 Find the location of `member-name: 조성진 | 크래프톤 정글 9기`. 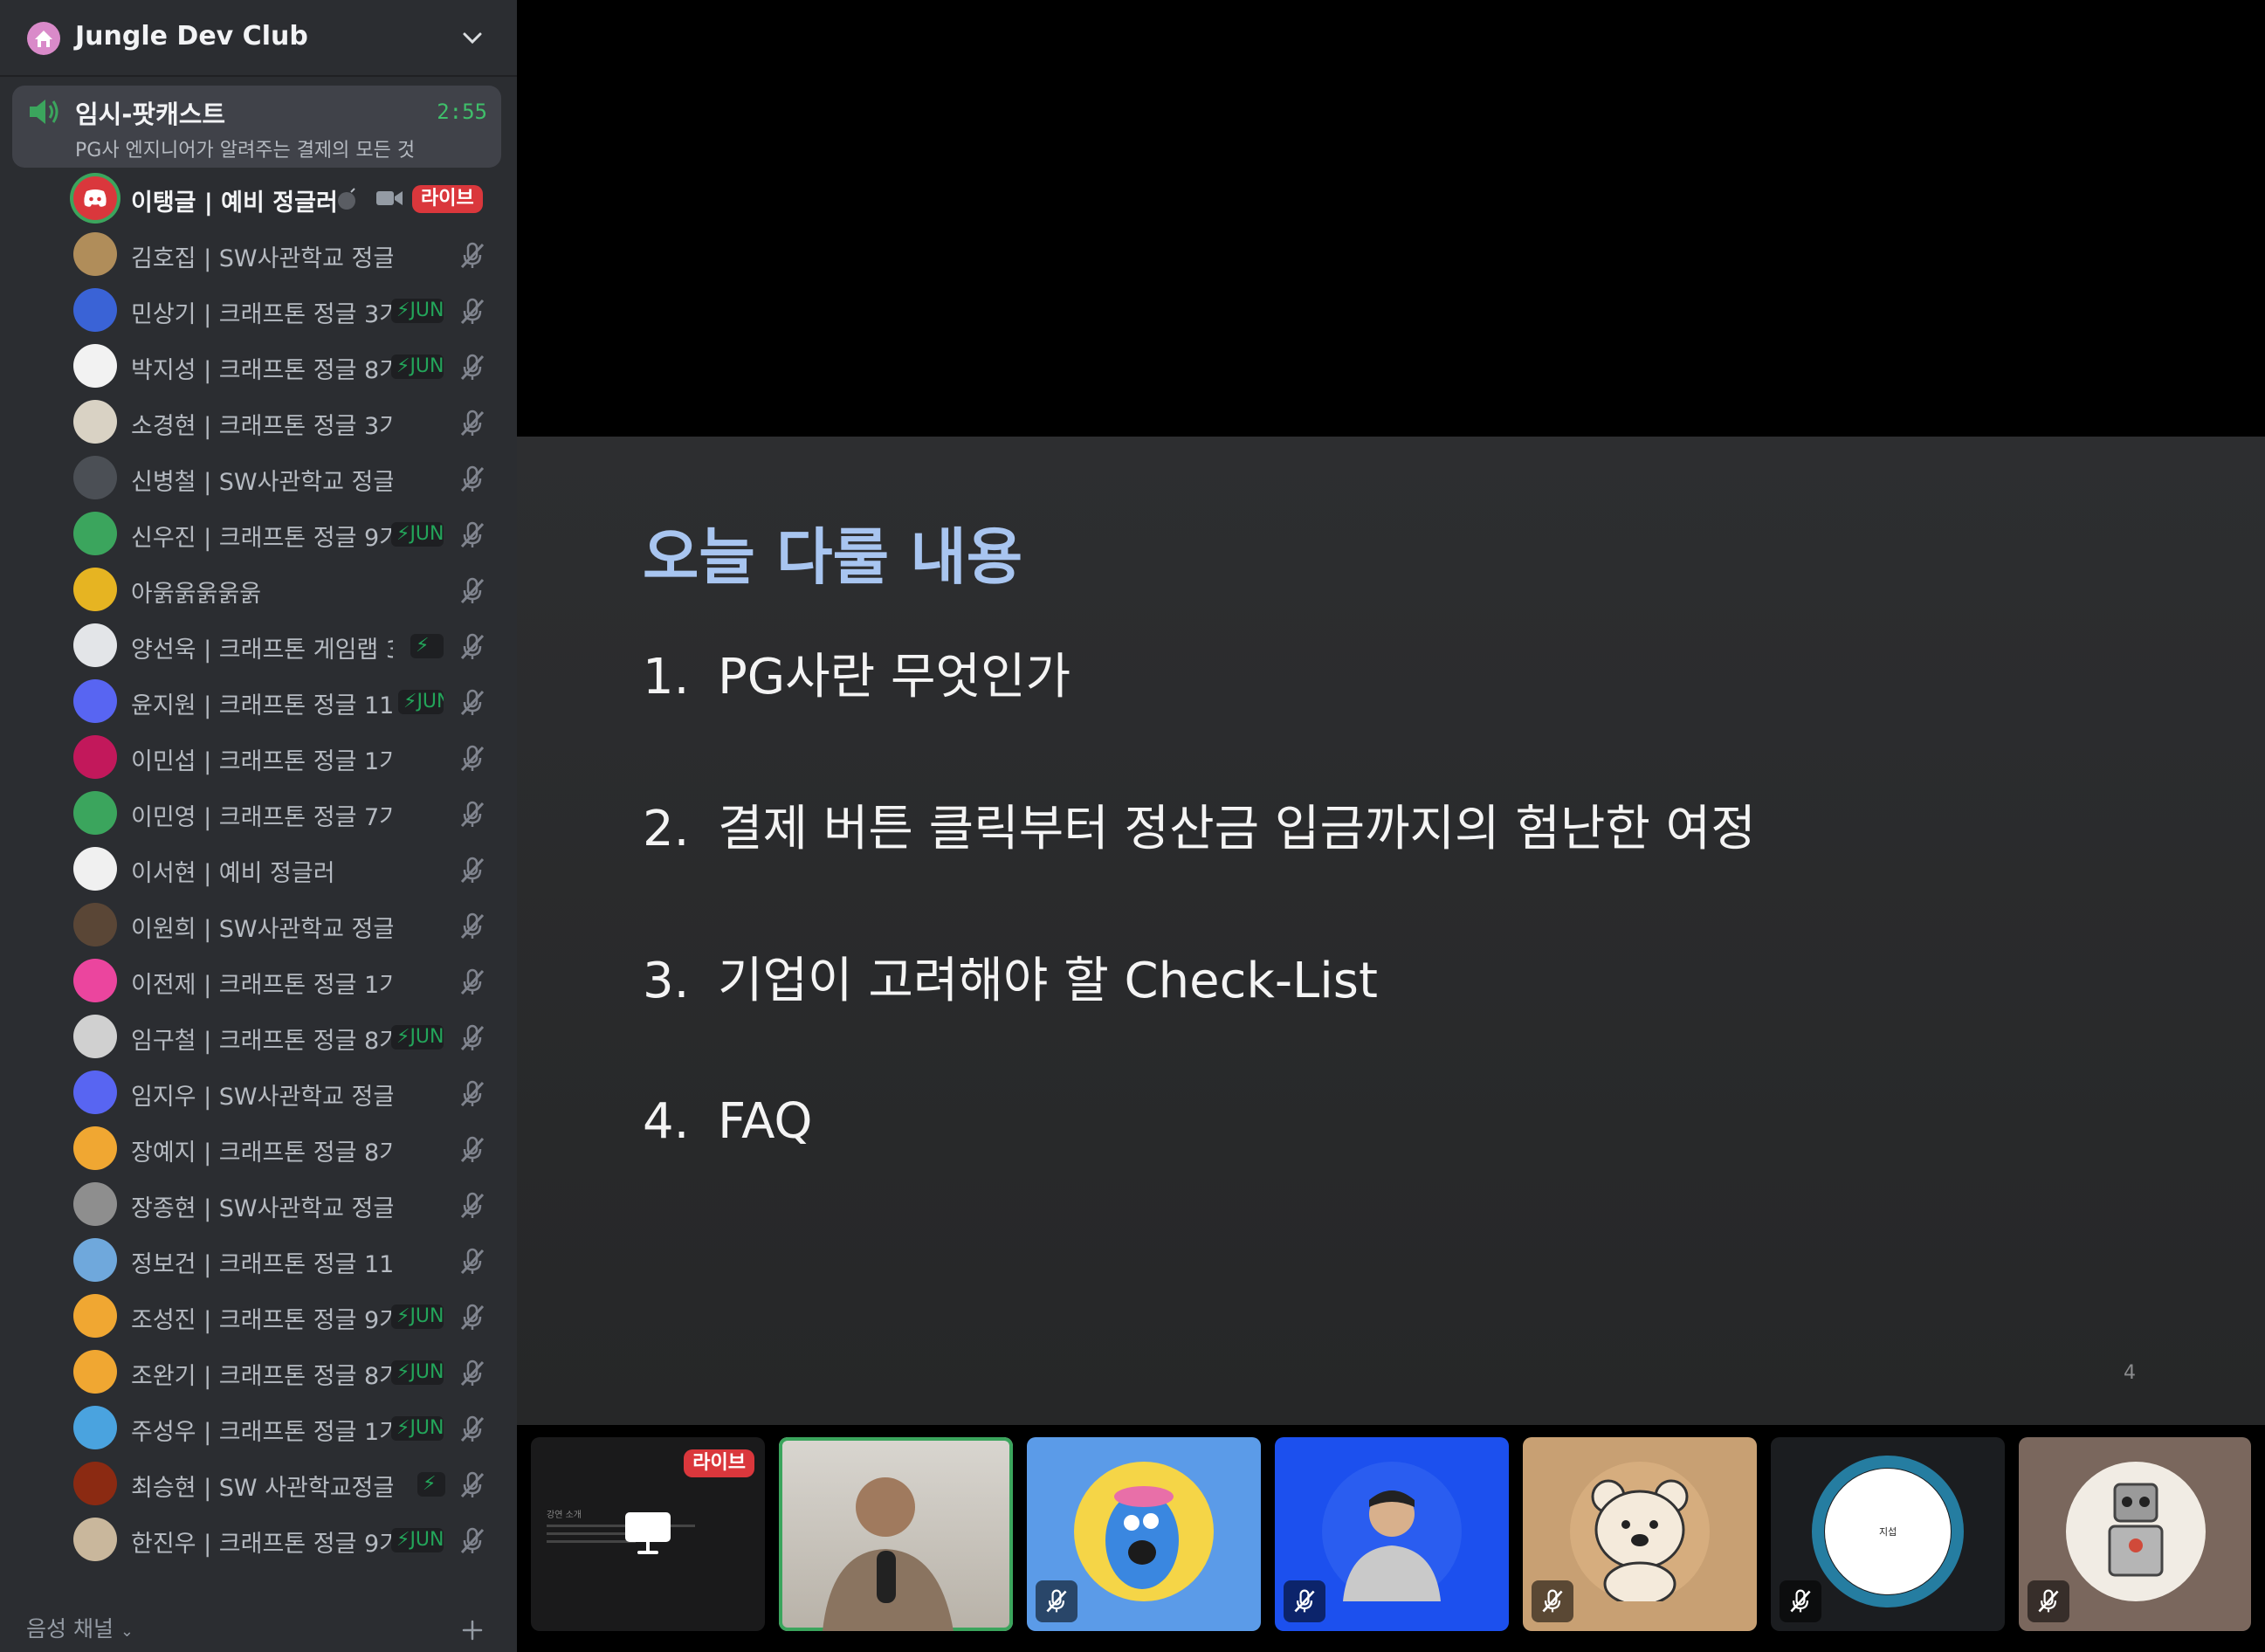

member-name: 조성진 | 크래프톤 정글 9기 is located at coordinates (262, 1320).